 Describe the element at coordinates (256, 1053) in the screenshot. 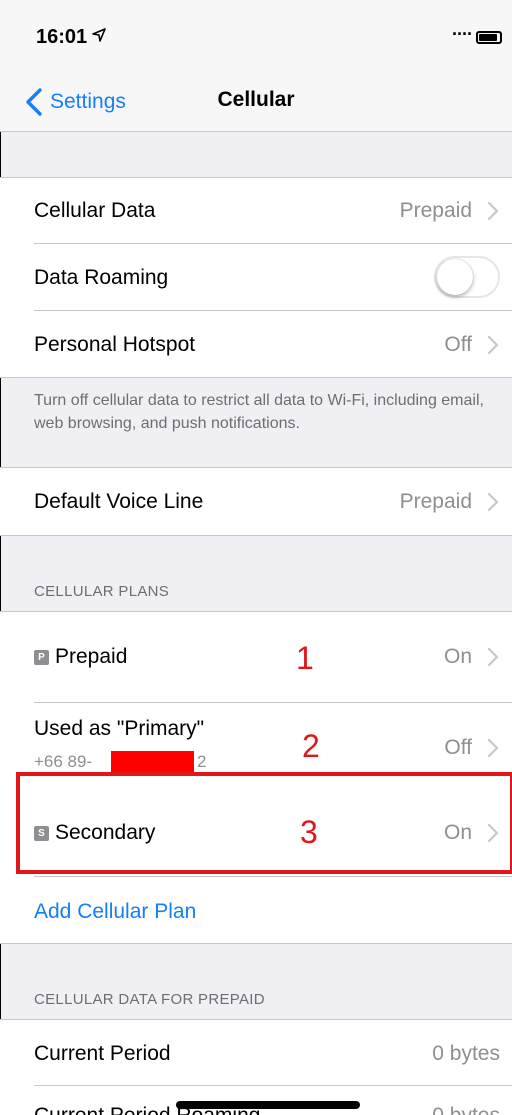

I see `current-period-row: Current Period 0 bytes` at that location.